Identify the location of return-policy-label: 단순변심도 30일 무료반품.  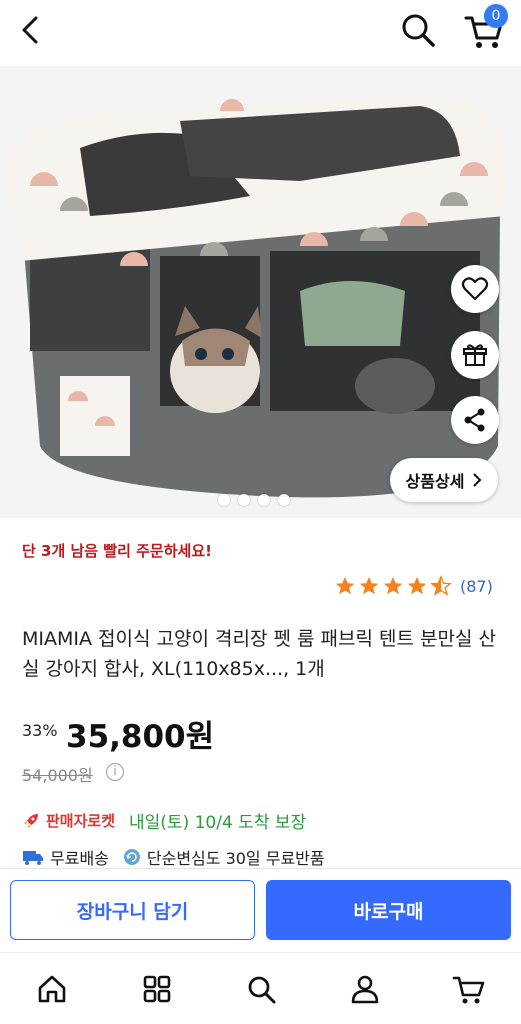
(235, 858).